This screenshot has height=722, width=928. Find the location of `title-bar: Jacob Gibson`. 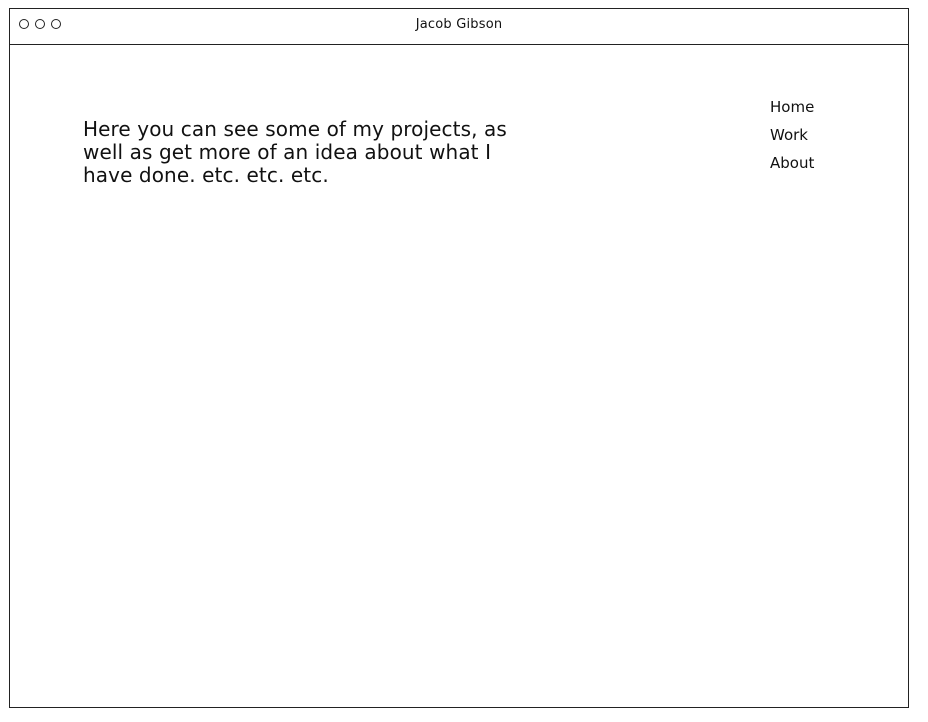

title-bar: Jacob Gibson is located at coordinates (459, 27).